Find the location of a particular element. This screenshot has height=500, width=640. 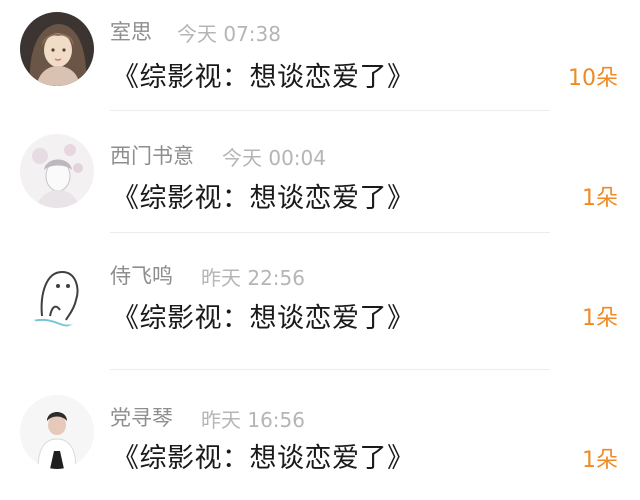

avatar-floral-sketch-icon is located at coordinates (57, 171).